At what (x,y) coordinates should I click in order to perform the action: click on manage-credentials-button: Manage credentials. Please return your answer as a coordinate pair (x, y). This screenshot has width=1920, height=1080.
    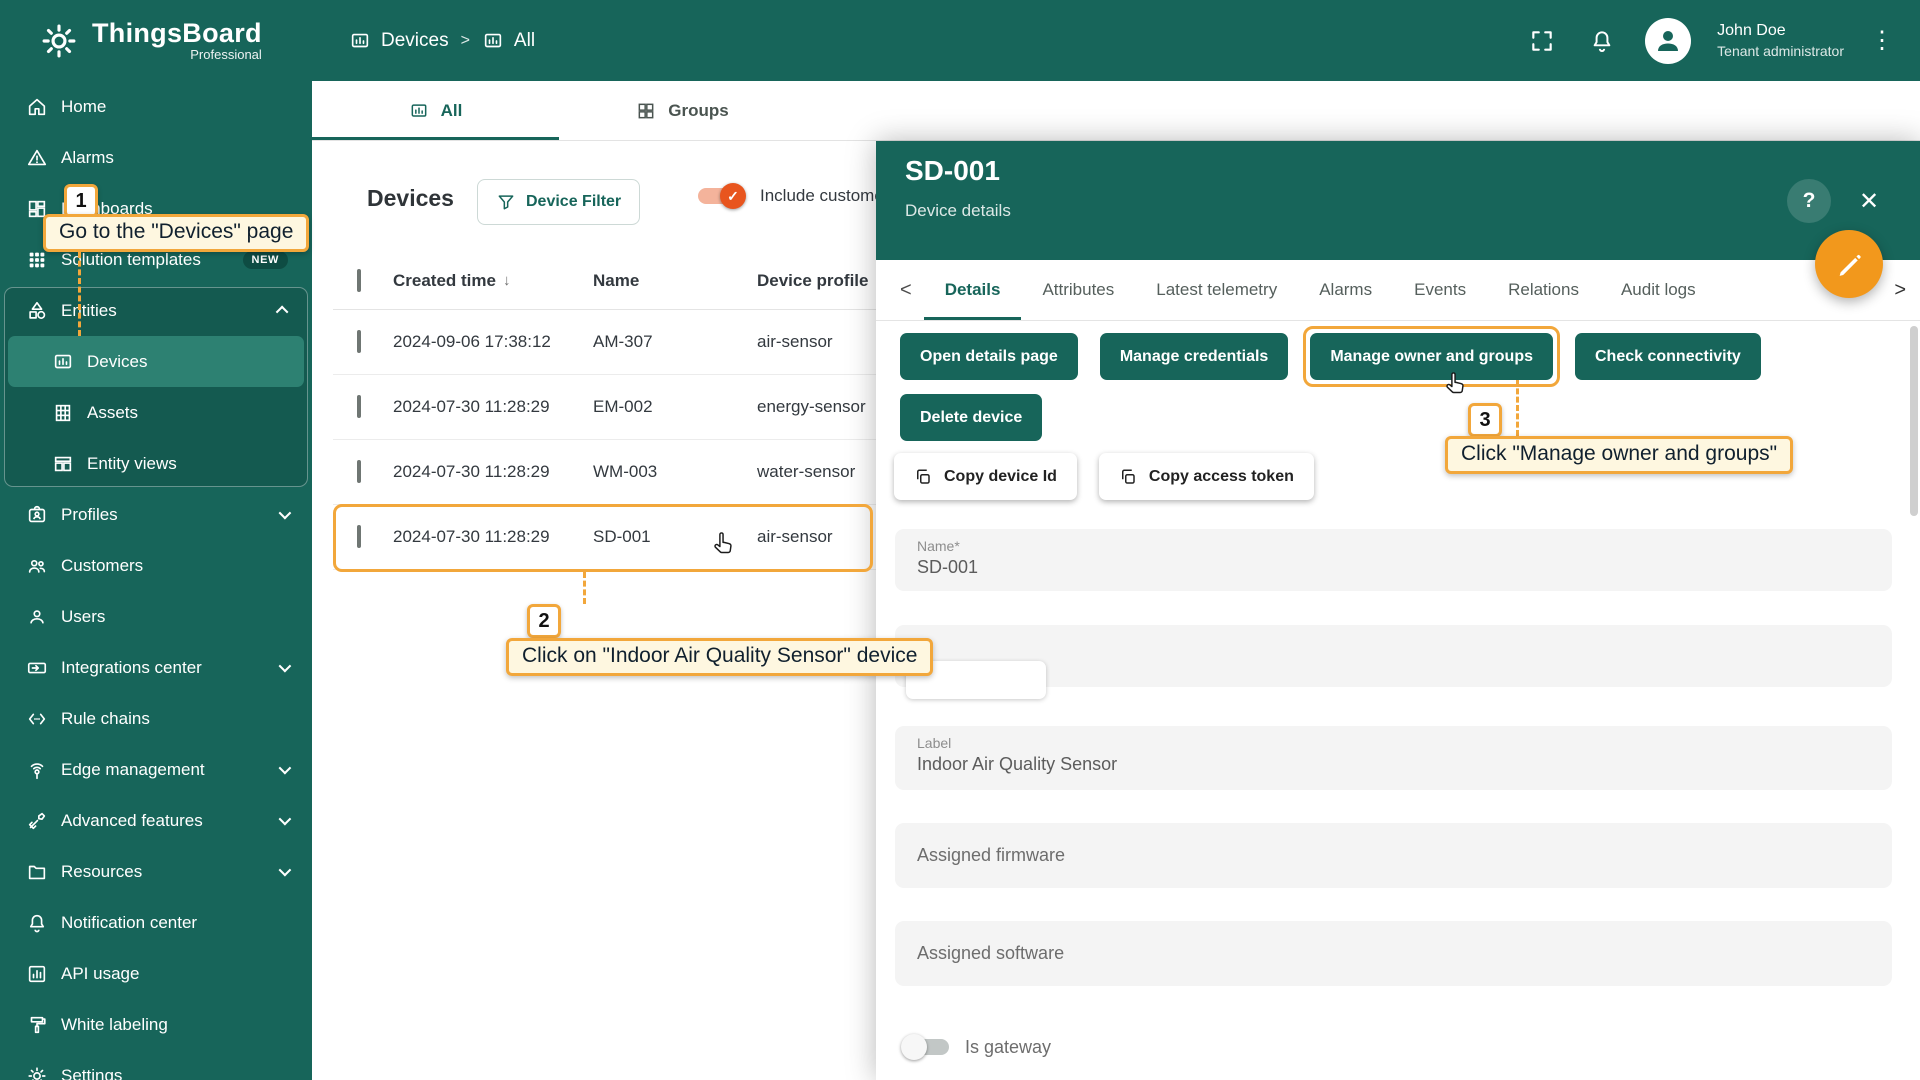
    Looking at the image, I should click on (1194, 356).